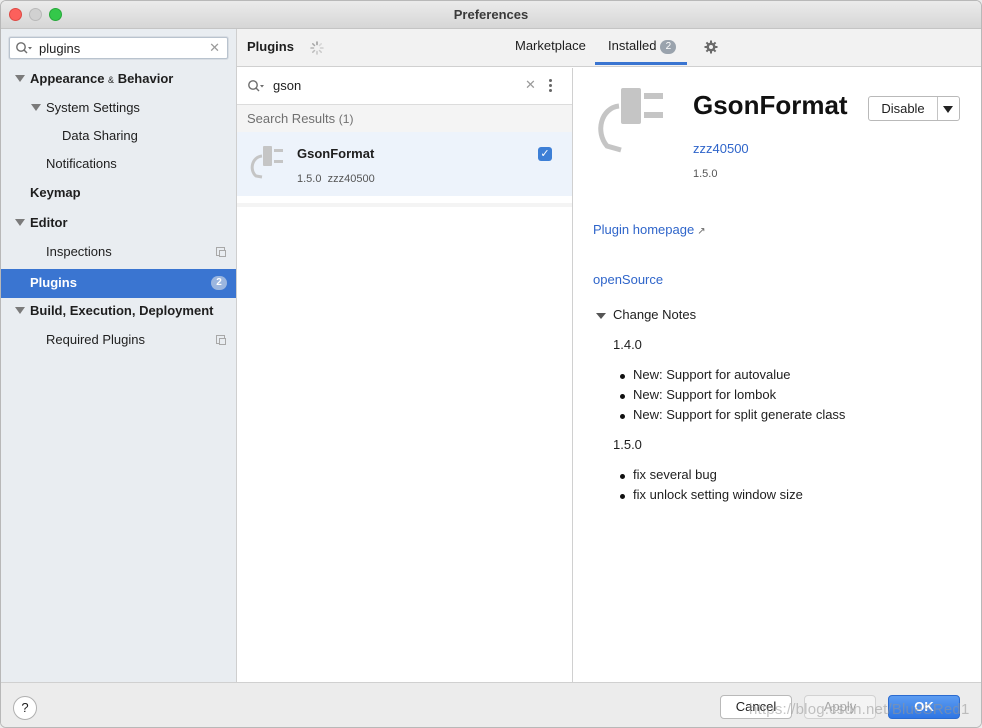 This screenshot has height=728, width=982. Describe the element at coordinates (336, 153) in the screenshot. I see `plugin-name: GsonFormat` at that location.